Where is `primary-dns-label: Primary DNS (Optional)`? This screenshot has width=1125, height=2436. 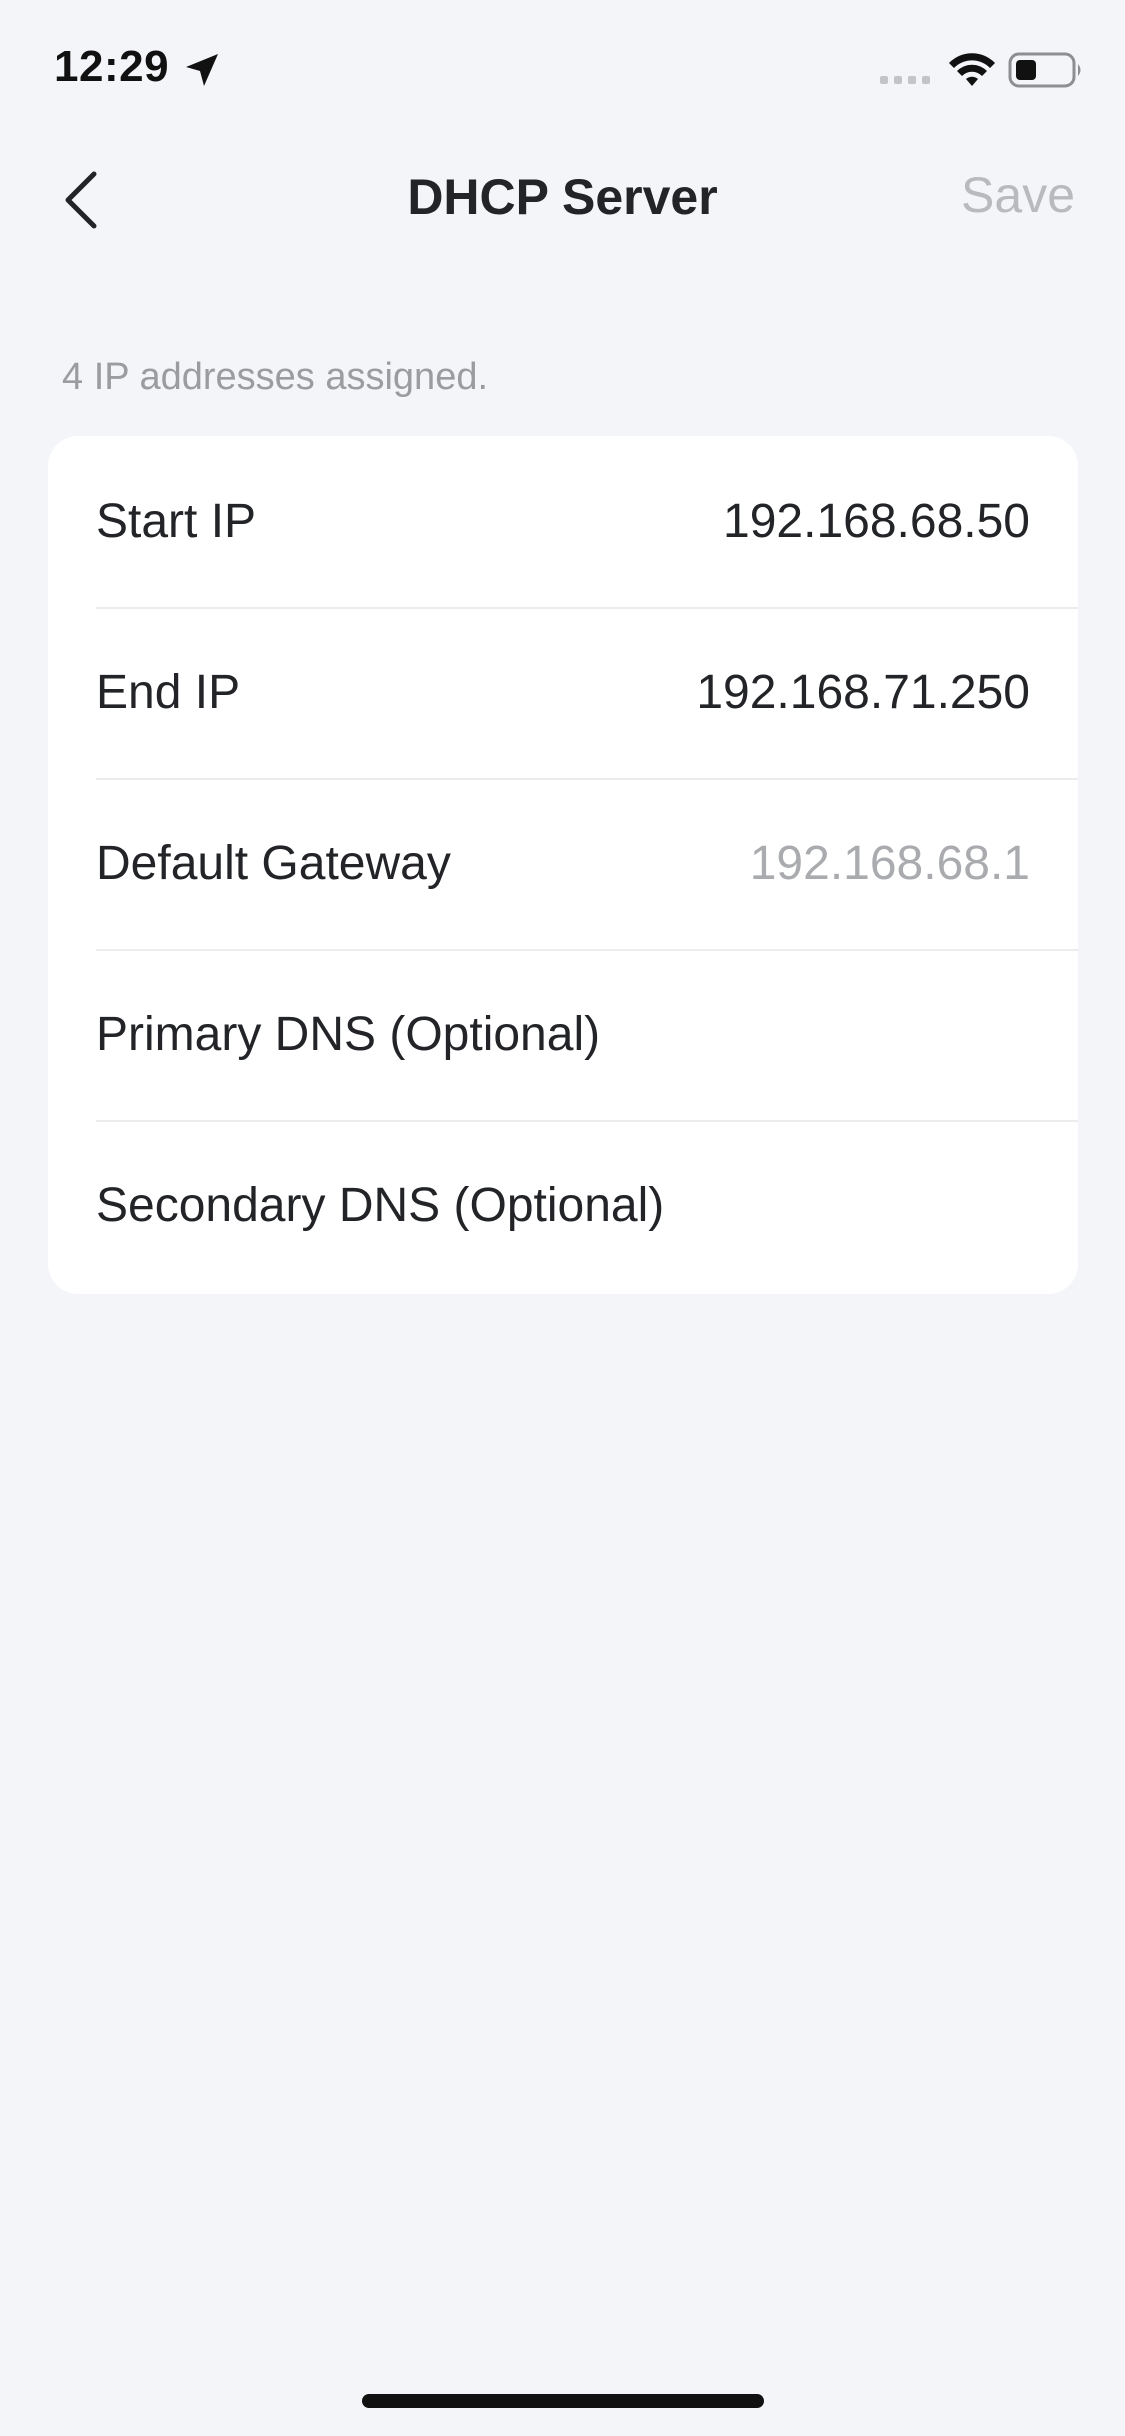 primary-dns-label: Primary DNS (Optional) is located at coordinates (348, 1034).